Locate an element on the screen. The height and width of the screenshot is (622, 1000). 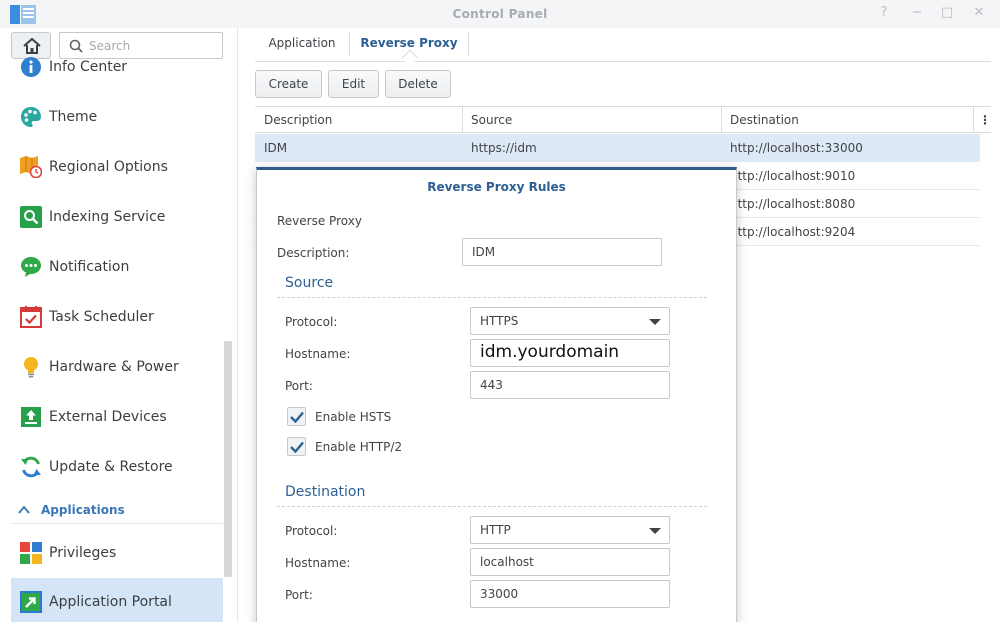
magnifier-icon is located at coordinates (31, 217).